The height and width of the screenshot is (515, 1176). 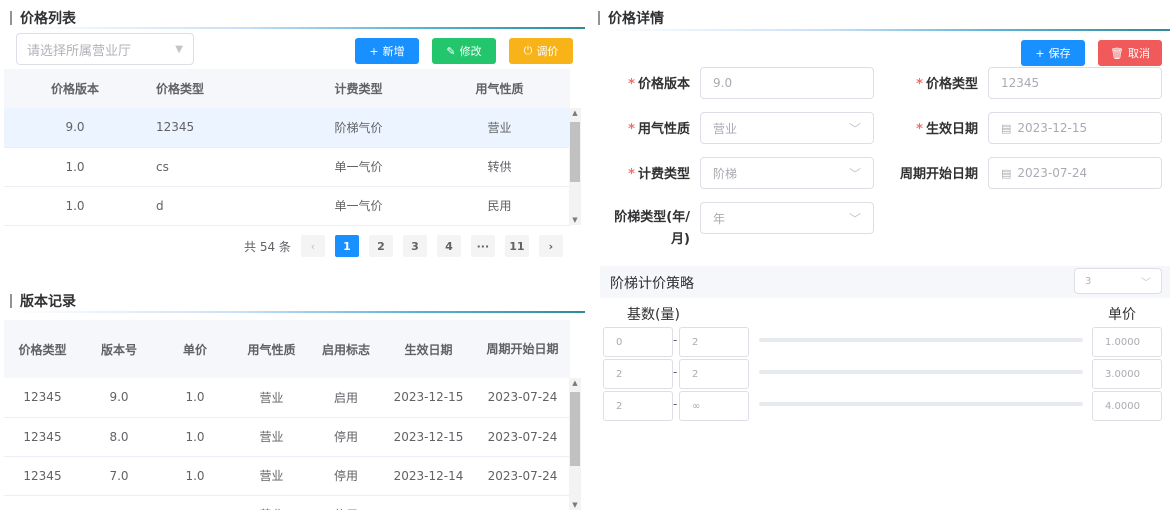 What do you see at coordinates (631, 18) in the screenshot?
I see `price-detail-title: 价格详情` at bounding box center [631, 18].